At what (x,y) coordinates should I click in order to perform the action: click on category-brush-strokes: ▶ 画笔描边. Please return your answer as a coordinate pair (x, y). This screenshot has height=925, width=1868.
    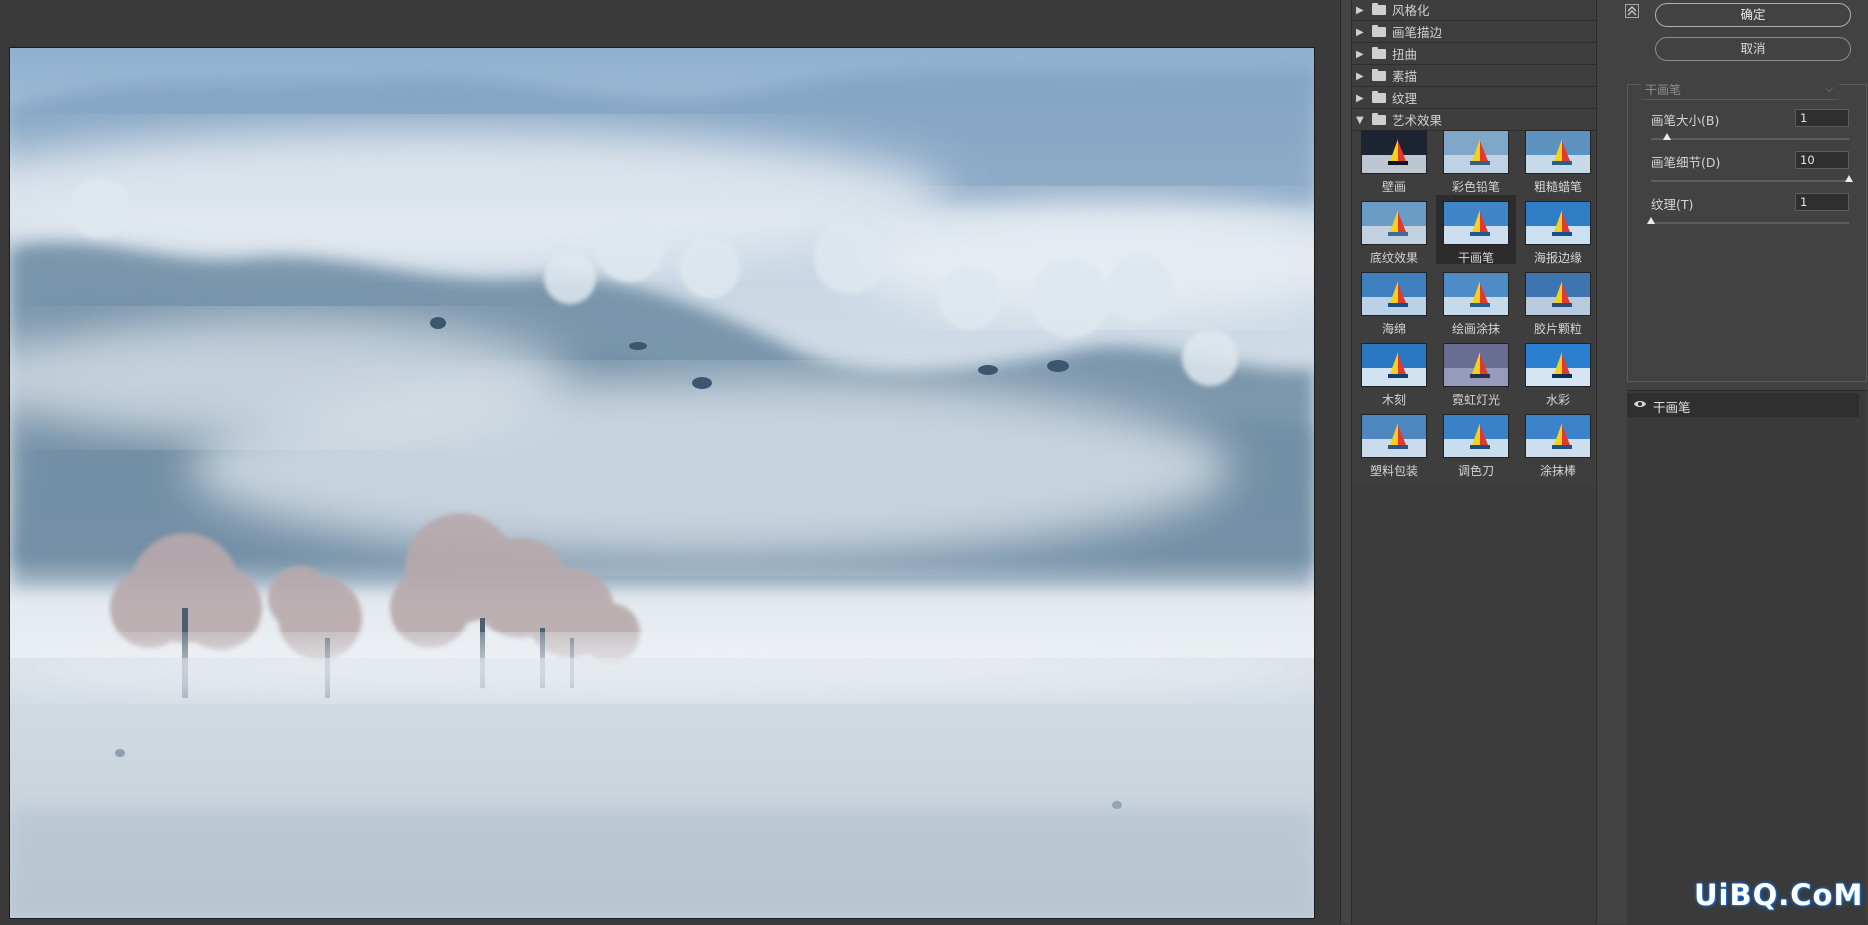
    Looking at the image, I should click on (1474, 32).